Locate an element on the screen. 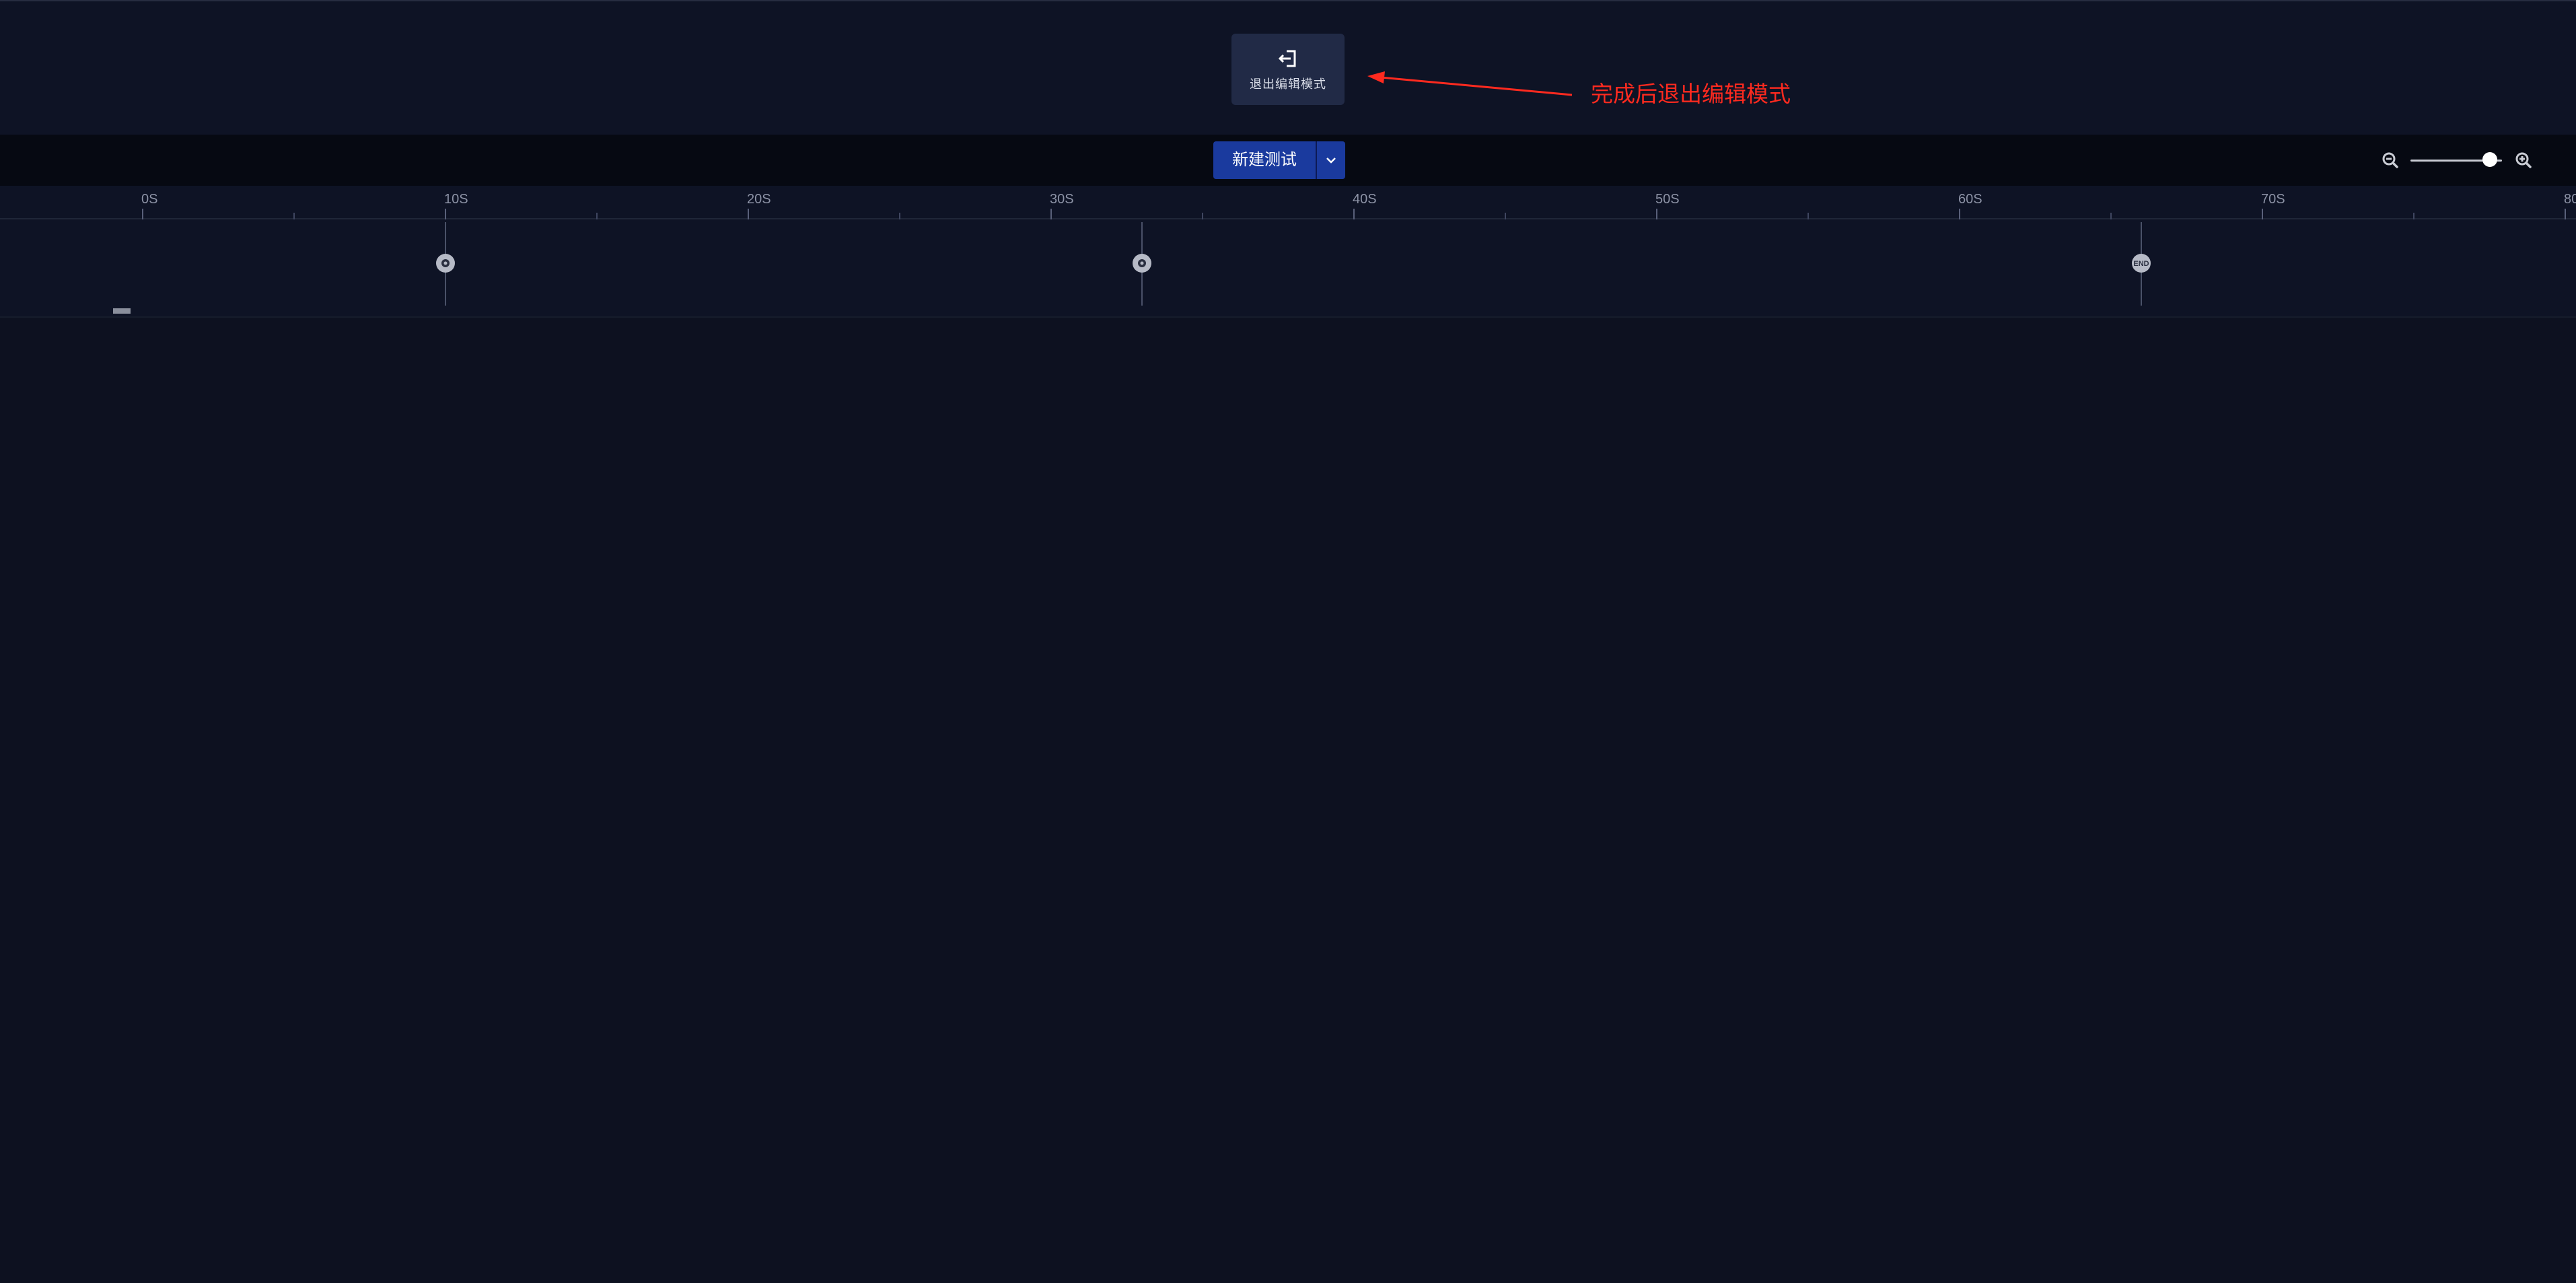  edit-mode-header: 退出编辑模式 完成后退出编辑模式 is located at coordinates (1288, 67).